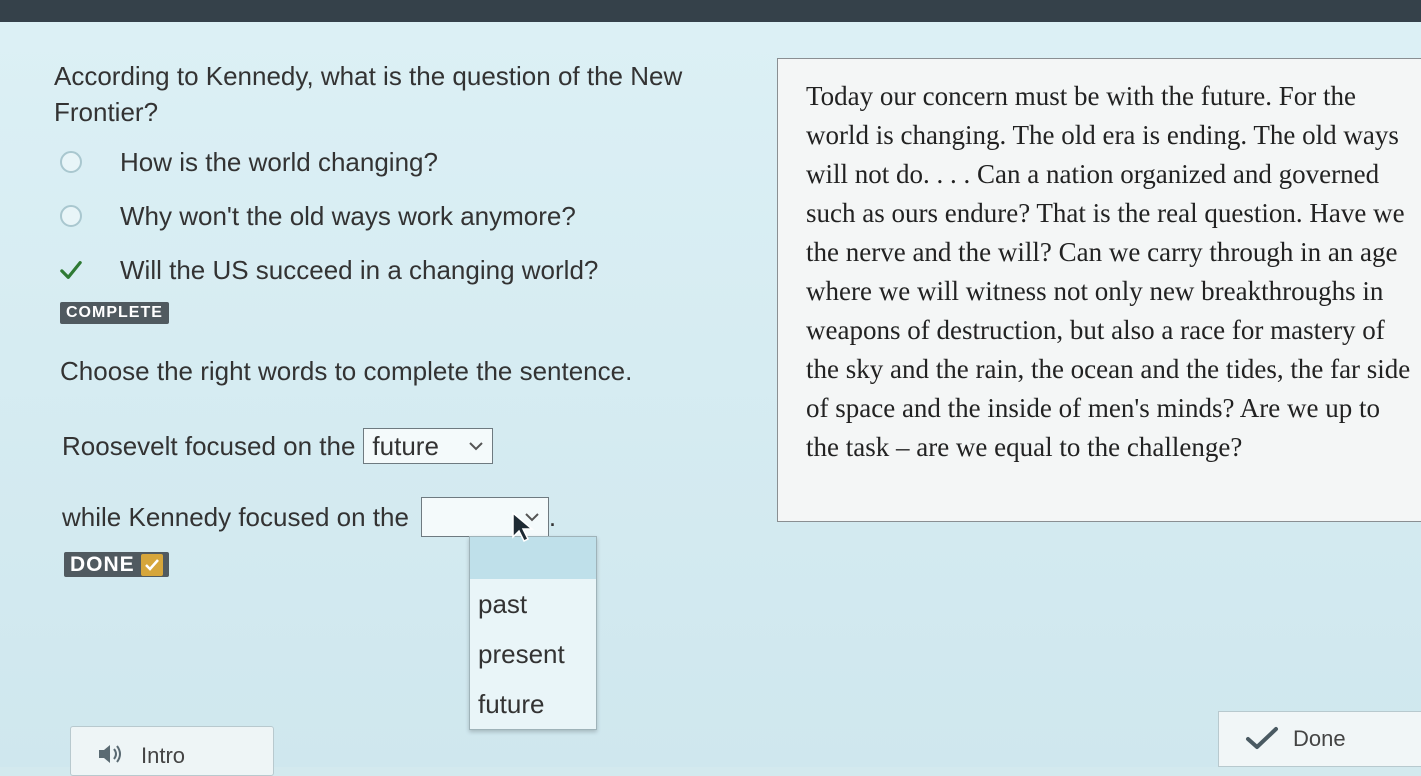 The width and height of the screenshot is (1421, 776). I want to click on intro-label: Intro, so click(163, 755).